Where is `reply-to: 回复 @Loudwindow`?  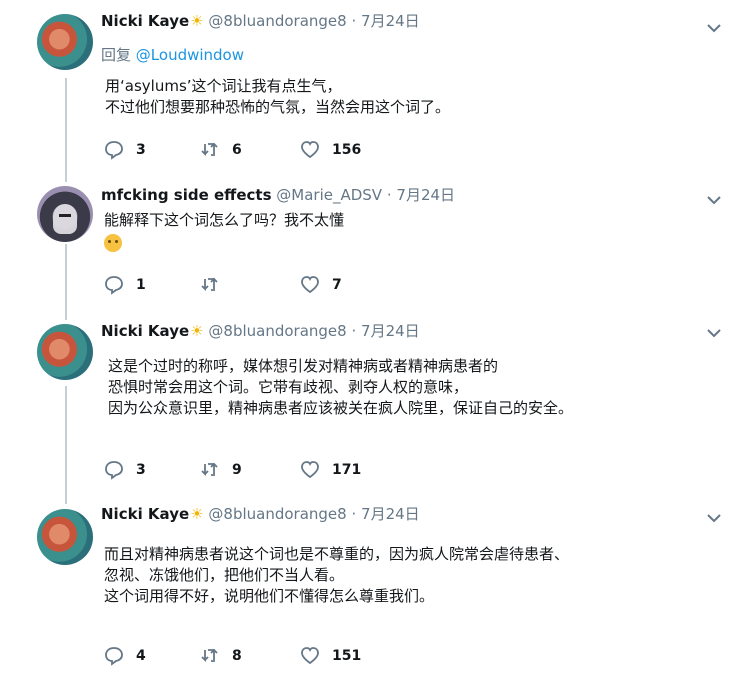 reply-to: 回复 @Loudwindow is located at coordinates (172, 55).